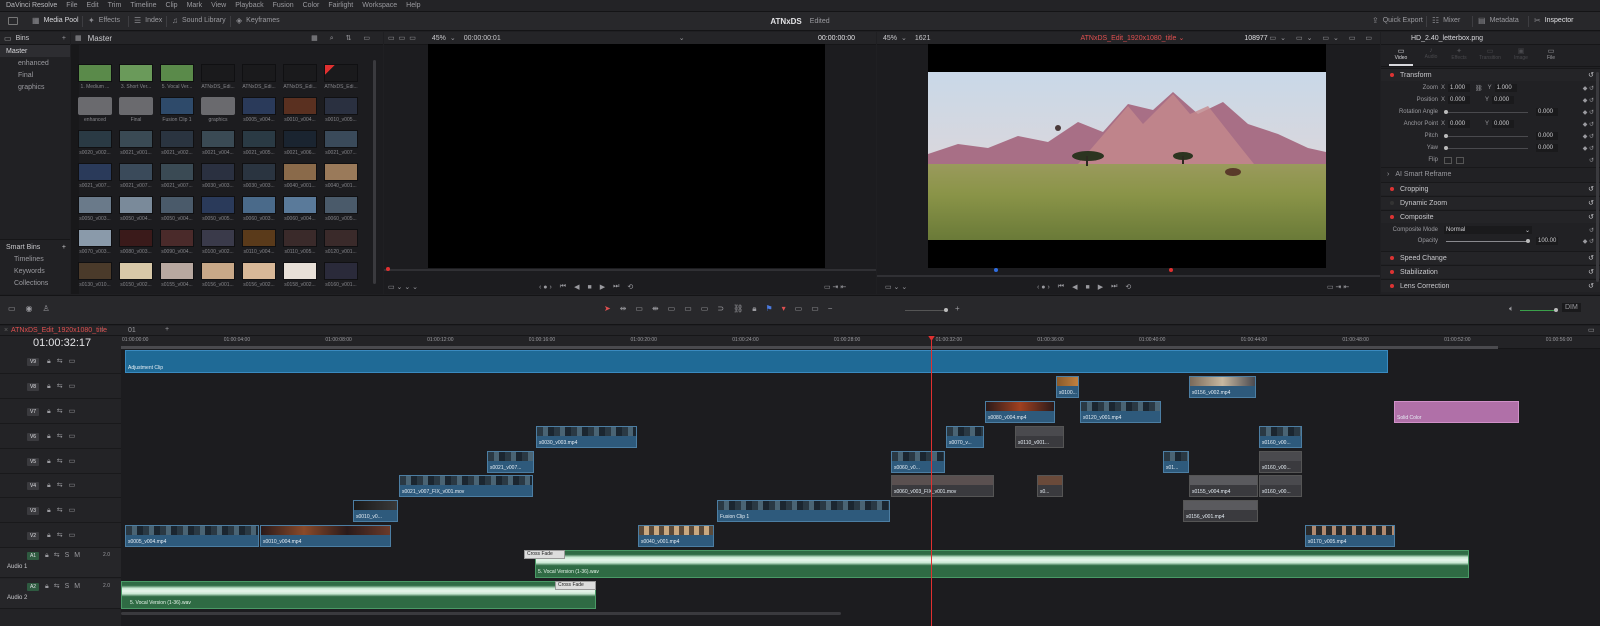 Image resolution: width=1600 pixels, height=626 pixels. I want to click on source-playhead, so click(388, 269).